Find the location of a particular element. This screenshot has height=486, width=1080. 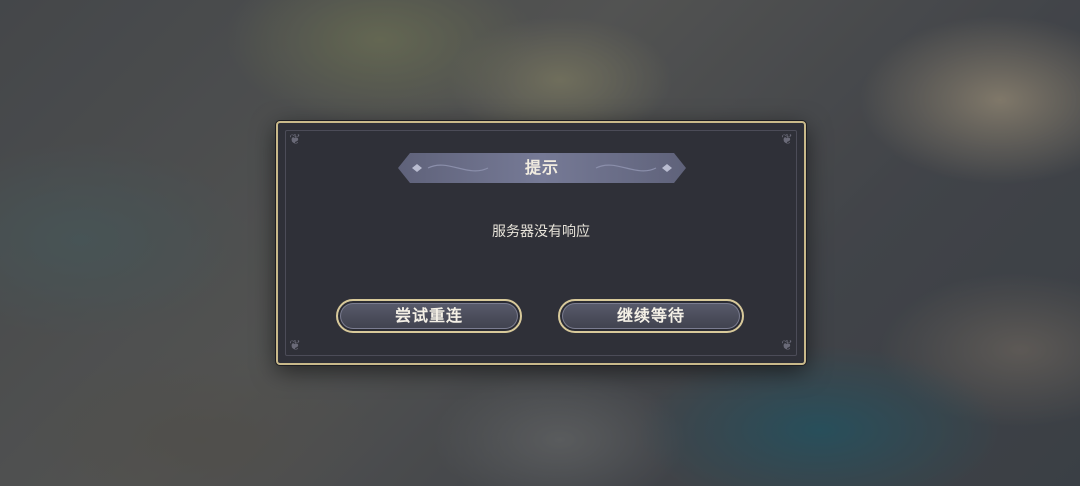

dialog-title: 提示 is located at coordinates (541, 167).